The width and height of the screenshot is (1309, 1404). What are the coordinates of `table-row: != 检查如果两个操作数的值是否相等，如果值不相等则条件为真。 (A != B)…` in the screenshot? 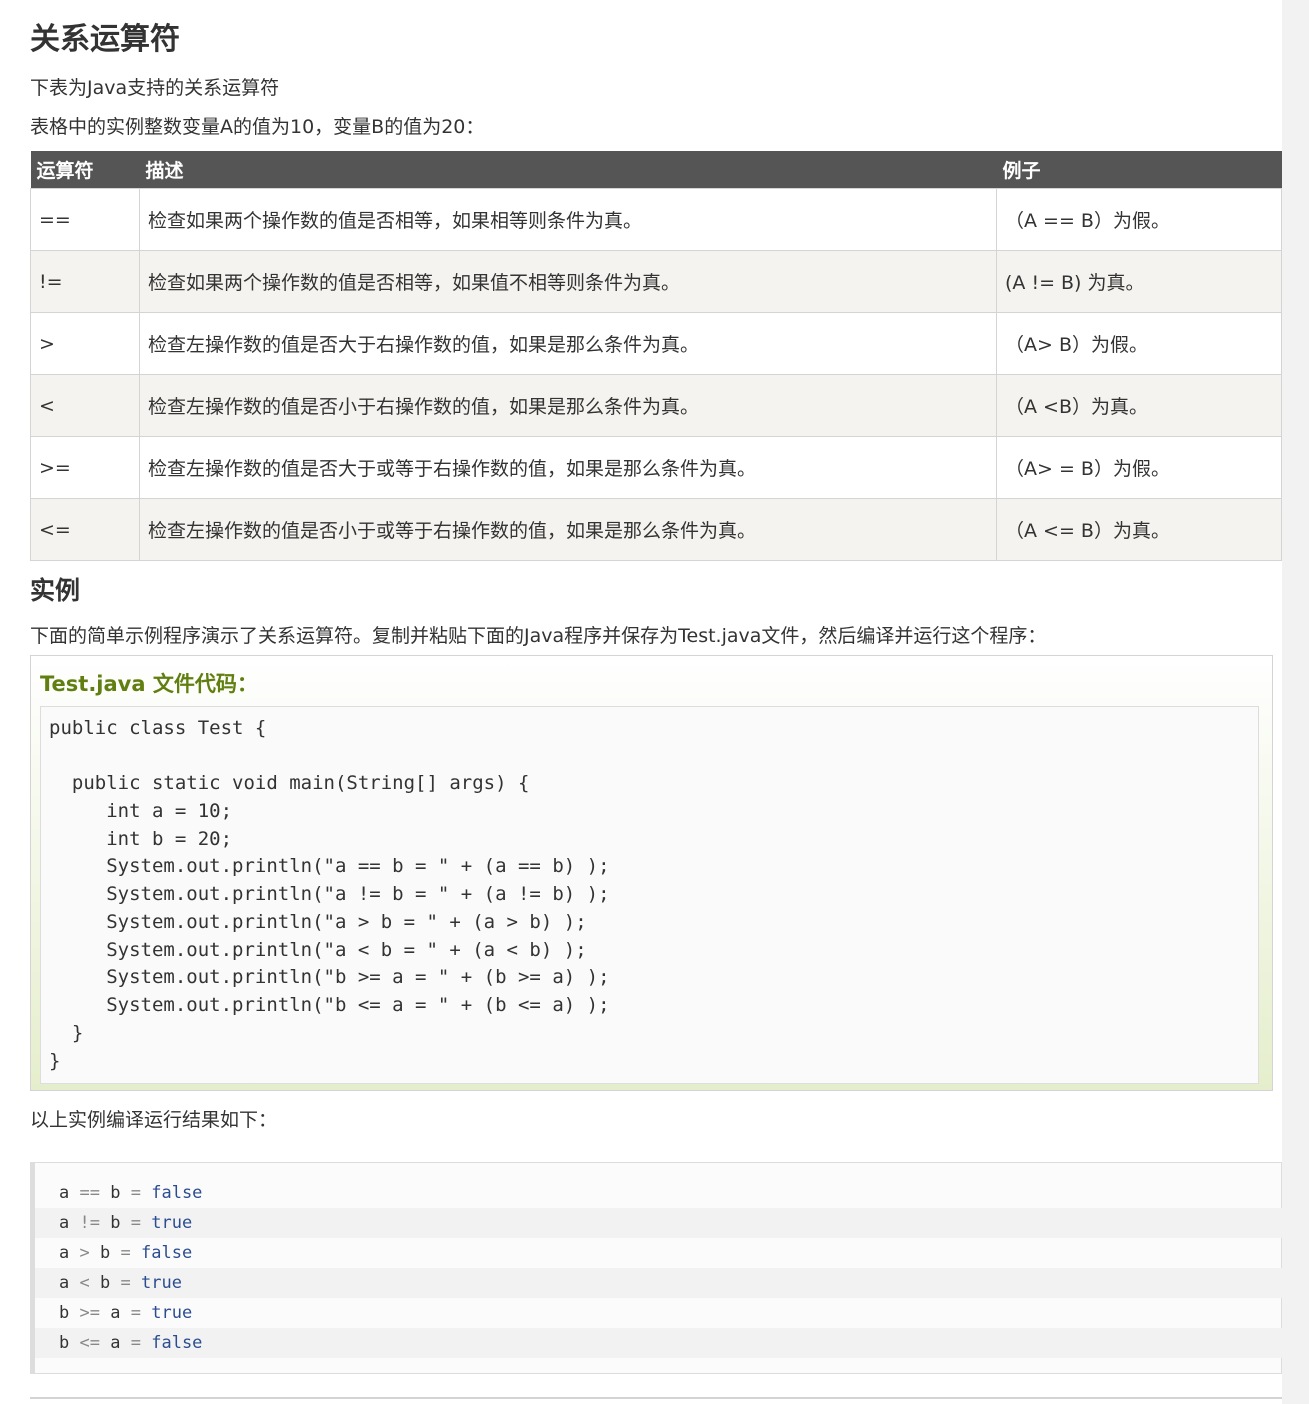 It's located at (656, 281).